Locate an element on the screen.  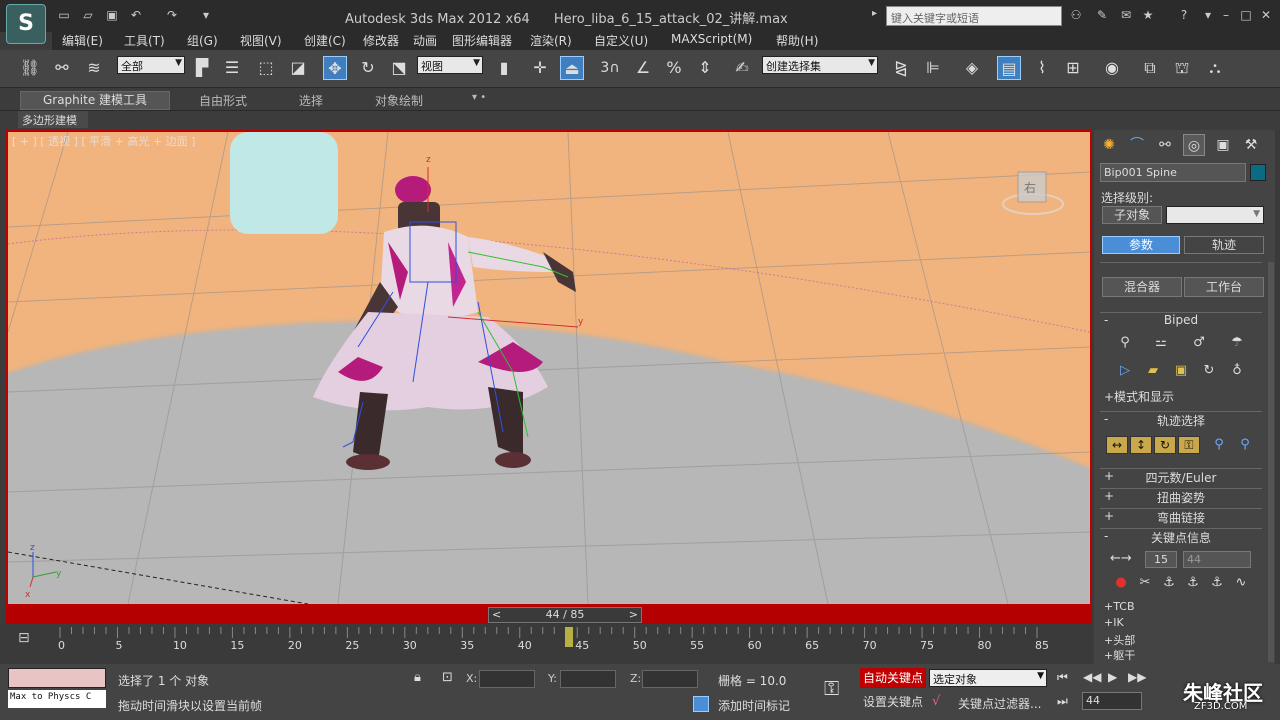
menu-create: 创建(C) is located at coordinates (325, 40).